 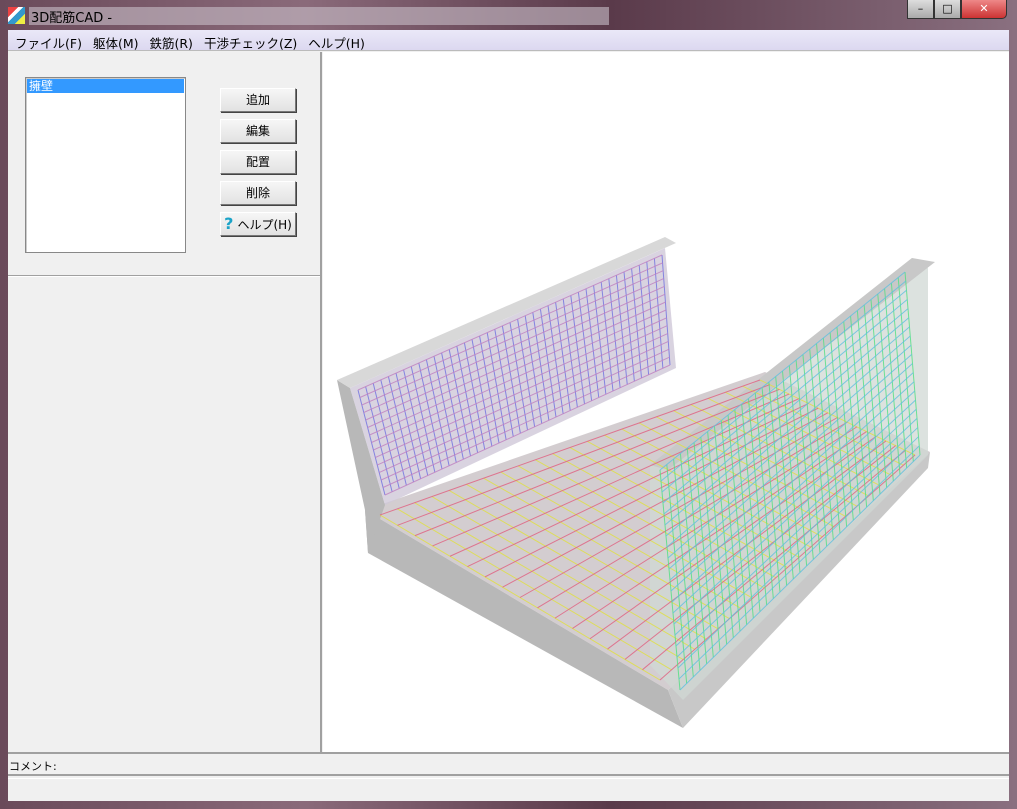 What do you see at coordinates (920, 9) in the screenshot?
I see `minimize-button: –` at bounding box center [920, 9].